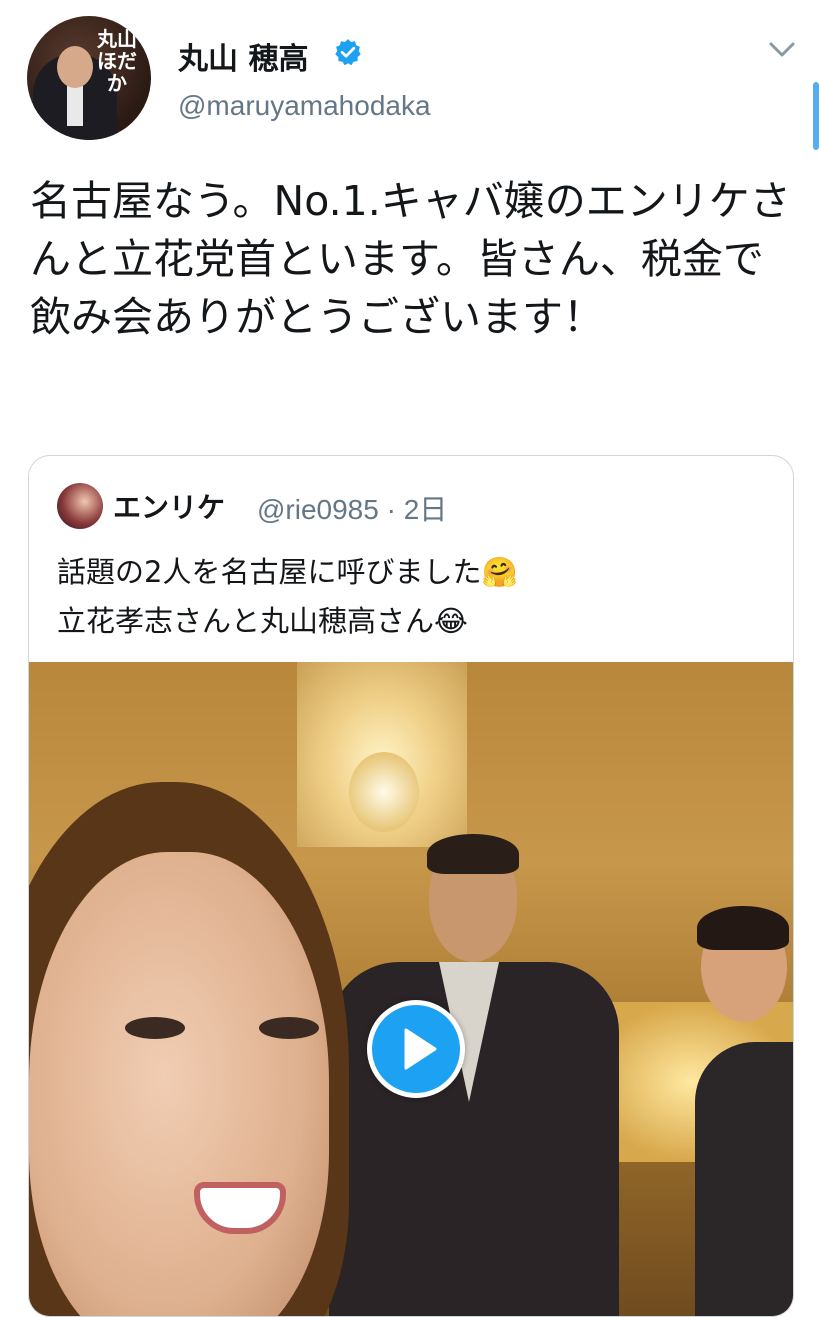  Describe the element at coordinates (287, 572) in the screenshot. I see `quoted-tweet-line-1: 話題の2人を名古屋に呼びました🤗` at that location.